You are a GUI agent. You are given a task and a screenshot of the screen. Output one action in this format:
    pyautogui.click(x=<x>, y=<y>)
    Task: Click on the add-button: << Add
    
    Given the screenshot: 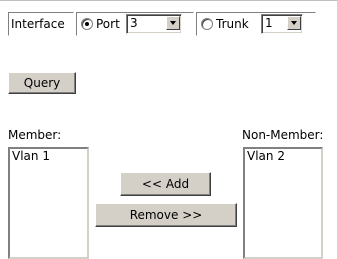 What is the action you would take?
    pyautogui.click(x=165, y=184)
    